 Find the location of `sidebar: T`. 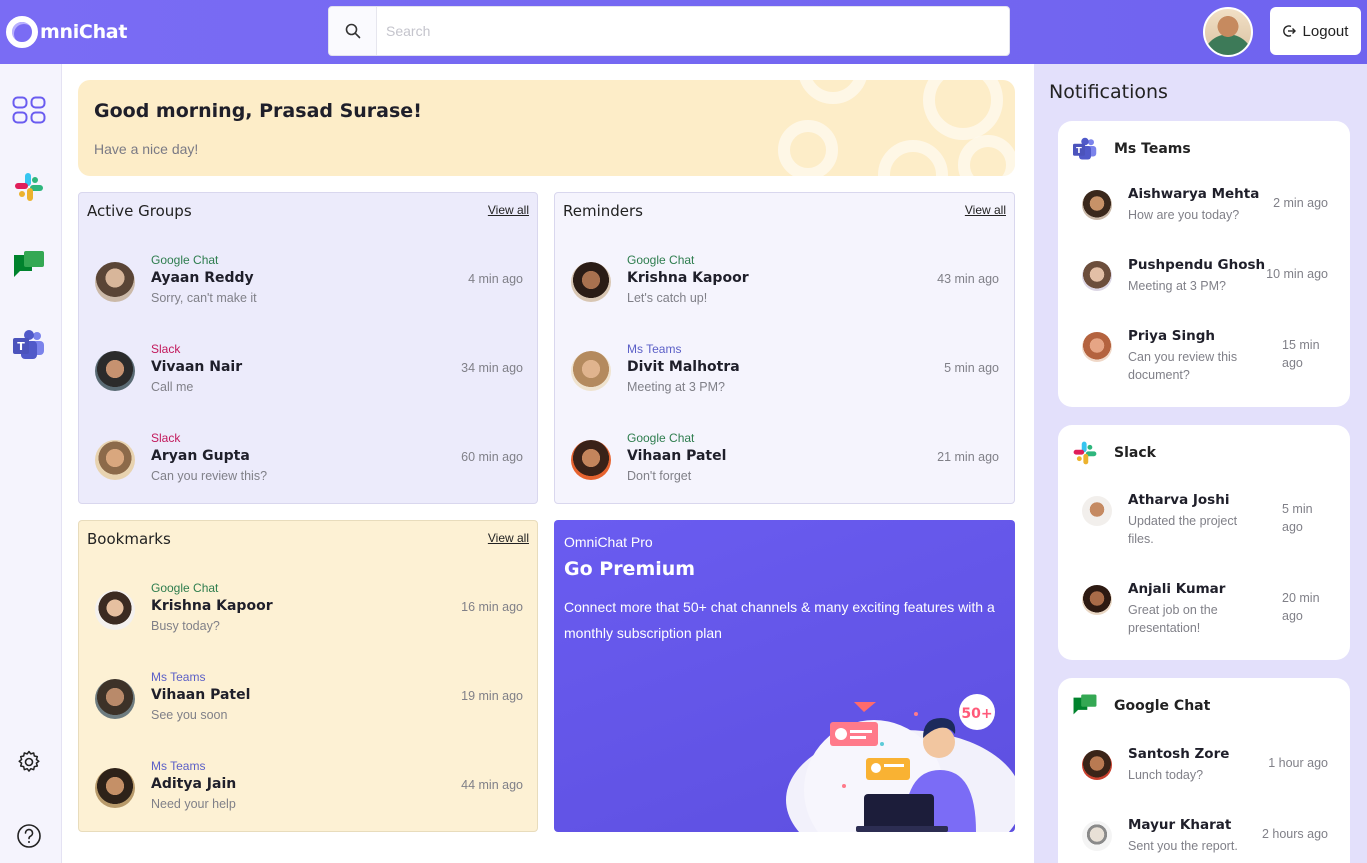

sidebar: T is located at coordinates (31, 463).